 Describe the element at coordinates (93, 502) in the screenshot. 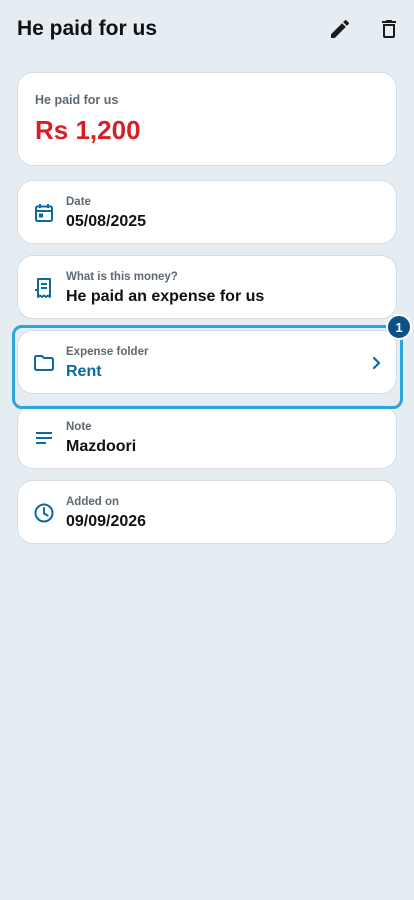

I see `added-on-label: Added on` at that location.